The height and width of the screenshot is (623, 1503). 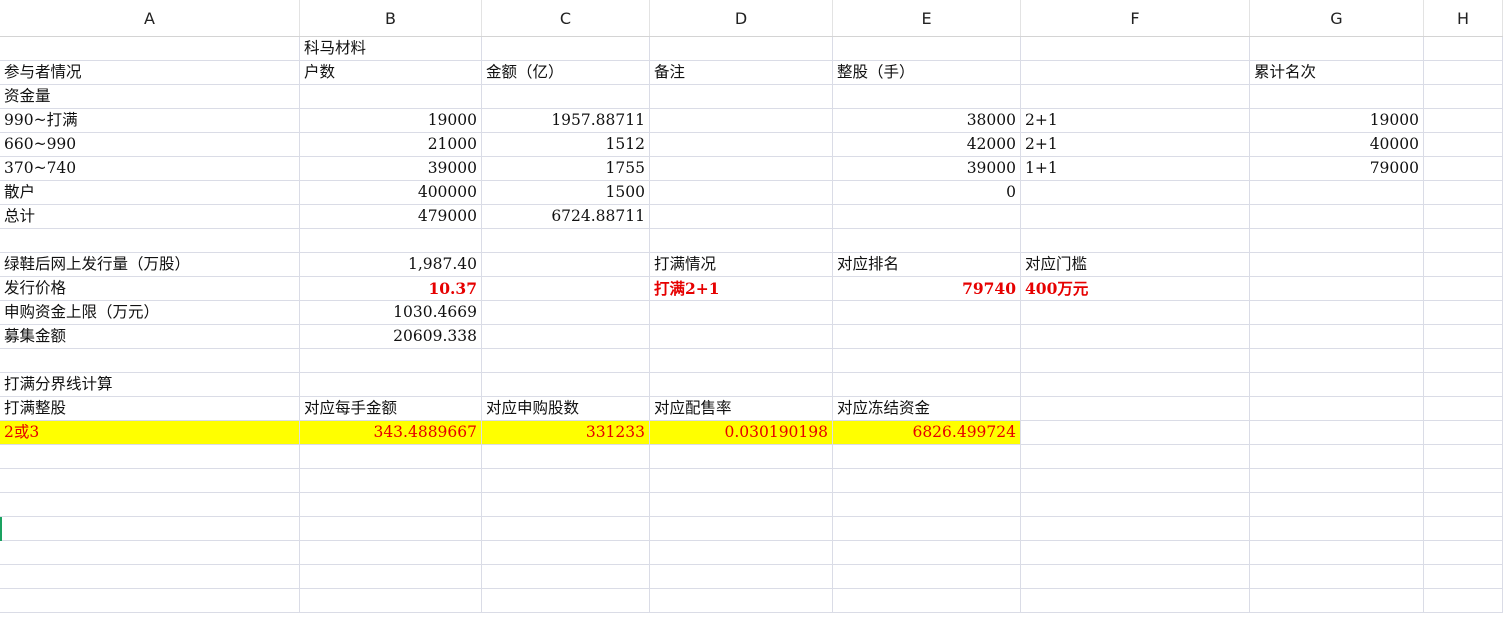 What do you see at coordinates (927, 529) in the screenshot?
I see `cell-e21` at bounding box center [927, 529].